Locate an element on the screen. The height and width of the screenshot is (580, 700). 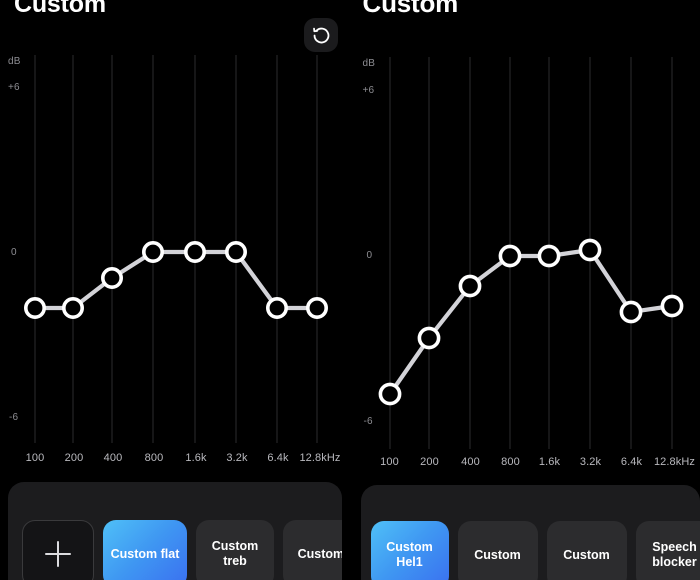
reset-button is located at coordinates (321, 35).